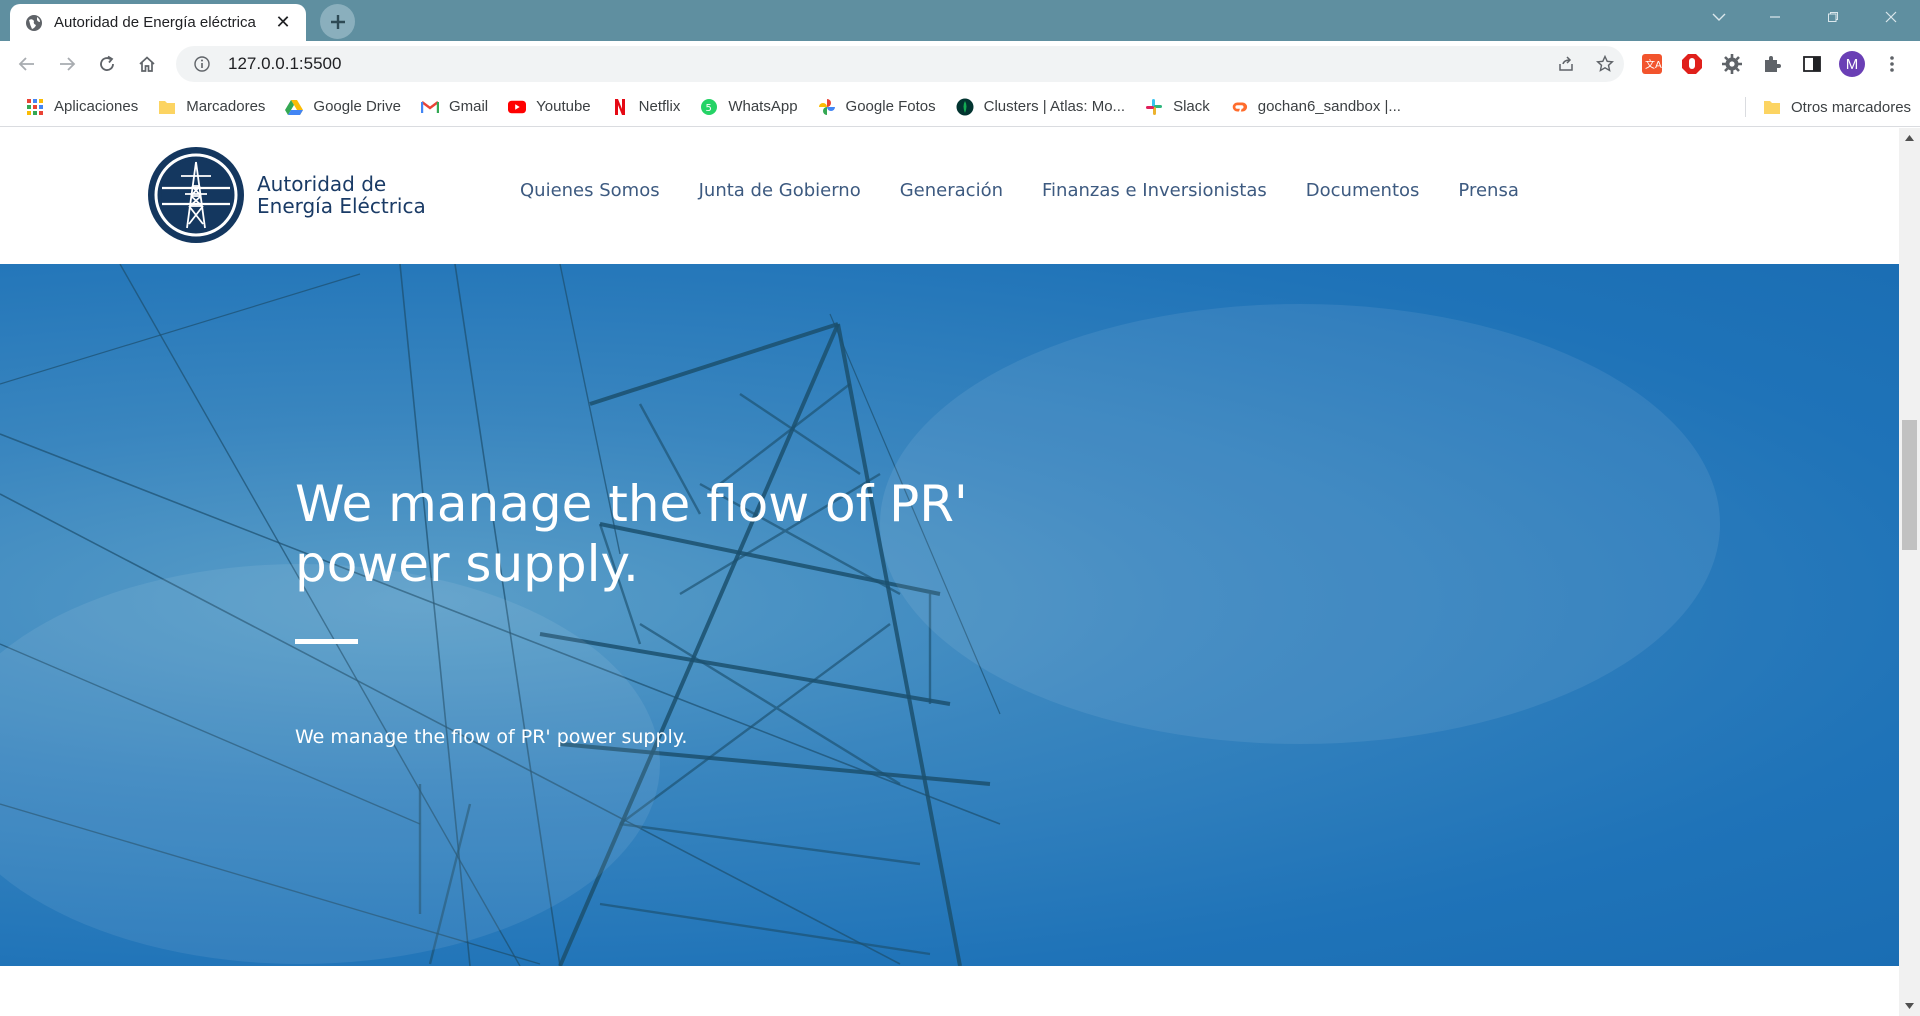 This screenshot has height=1016, width=1920. What do you see at coordinates (429, 107) in the screenshot?
I see `gmail-icon` at bounding box center [429, 107].